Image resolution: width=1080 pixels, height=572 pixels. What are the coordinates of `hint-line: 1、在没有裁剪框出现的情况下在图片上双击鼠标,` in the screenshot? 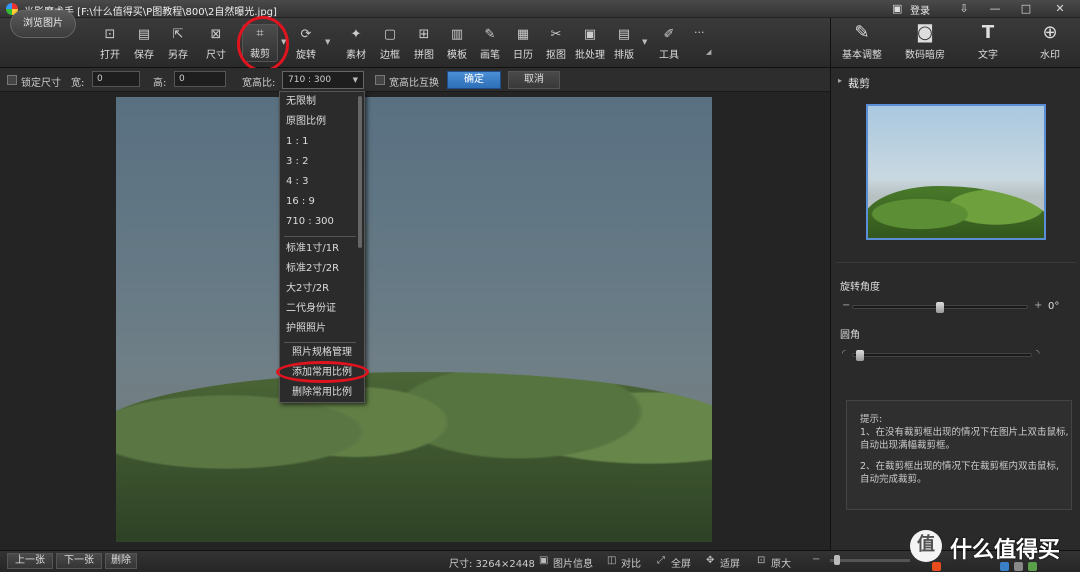 It's located at (964, 432).